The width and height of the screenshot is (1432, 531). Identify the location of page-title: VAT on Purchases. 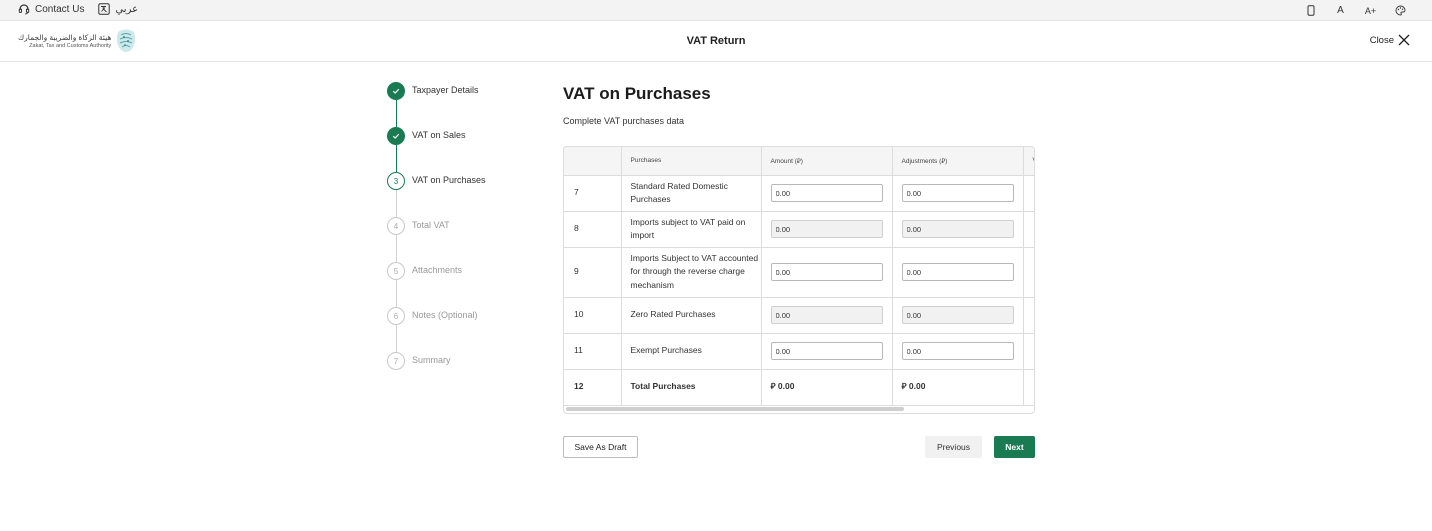
(637, 93).